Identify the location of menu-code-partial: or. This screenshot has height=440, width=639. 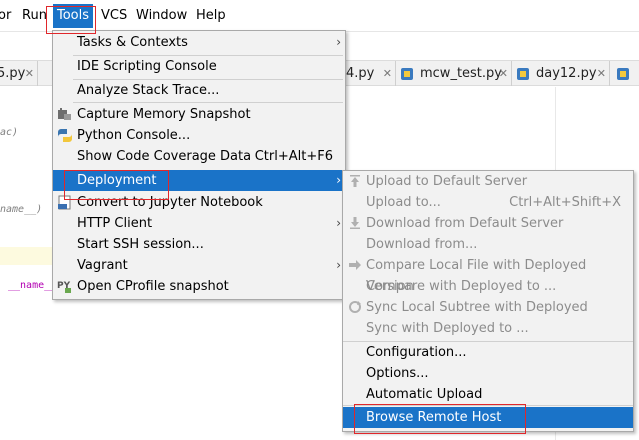
(7, 16).